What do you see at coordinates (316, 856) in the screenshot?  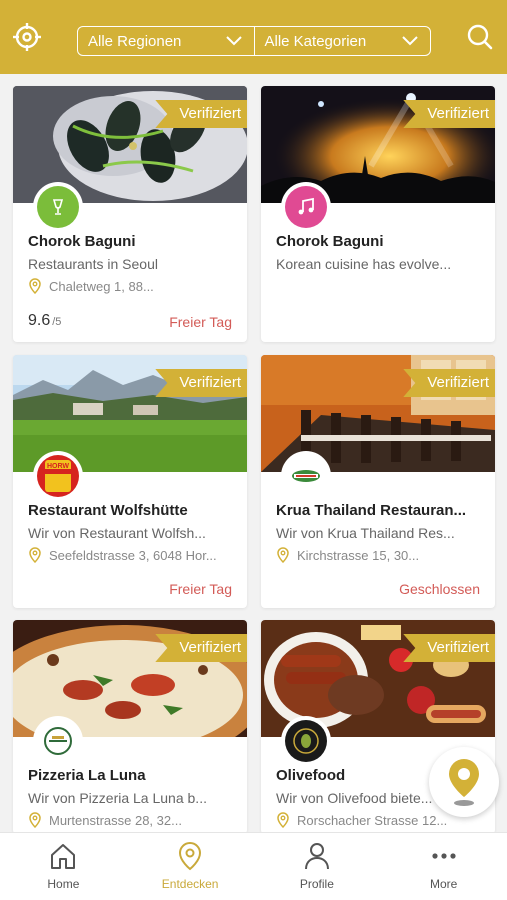 I see `user-icon` at bounding box center [316, 856].